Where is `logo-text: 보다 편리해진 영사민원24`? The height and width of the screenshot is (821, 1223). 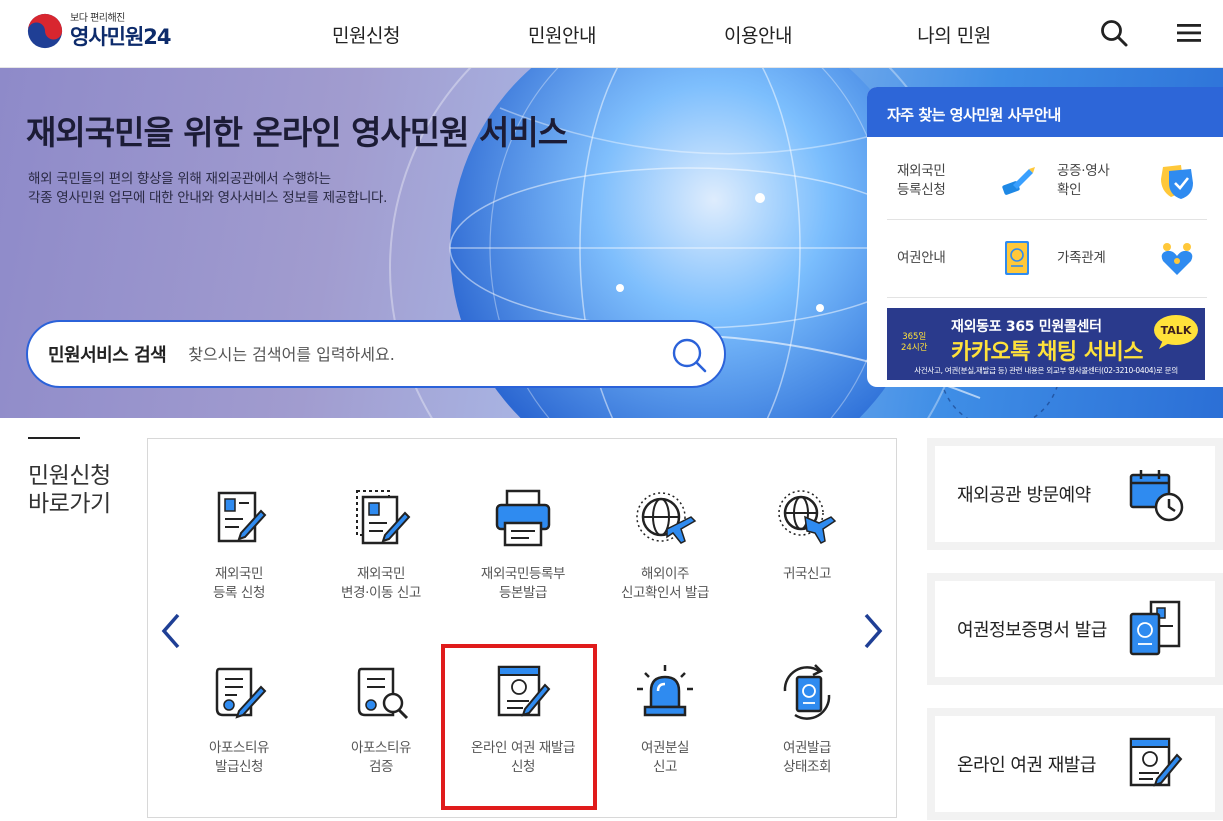
logo-text: 보다 편리해진 영사민원24 is located at coordinates (121, 31).